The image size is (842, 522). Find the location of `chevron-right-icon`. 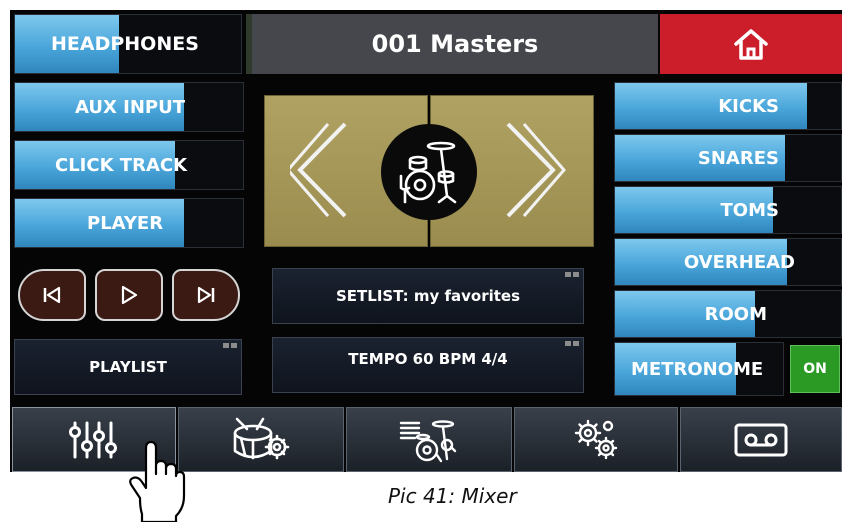

chevron-right-icon is located at coordinates (536, 170).